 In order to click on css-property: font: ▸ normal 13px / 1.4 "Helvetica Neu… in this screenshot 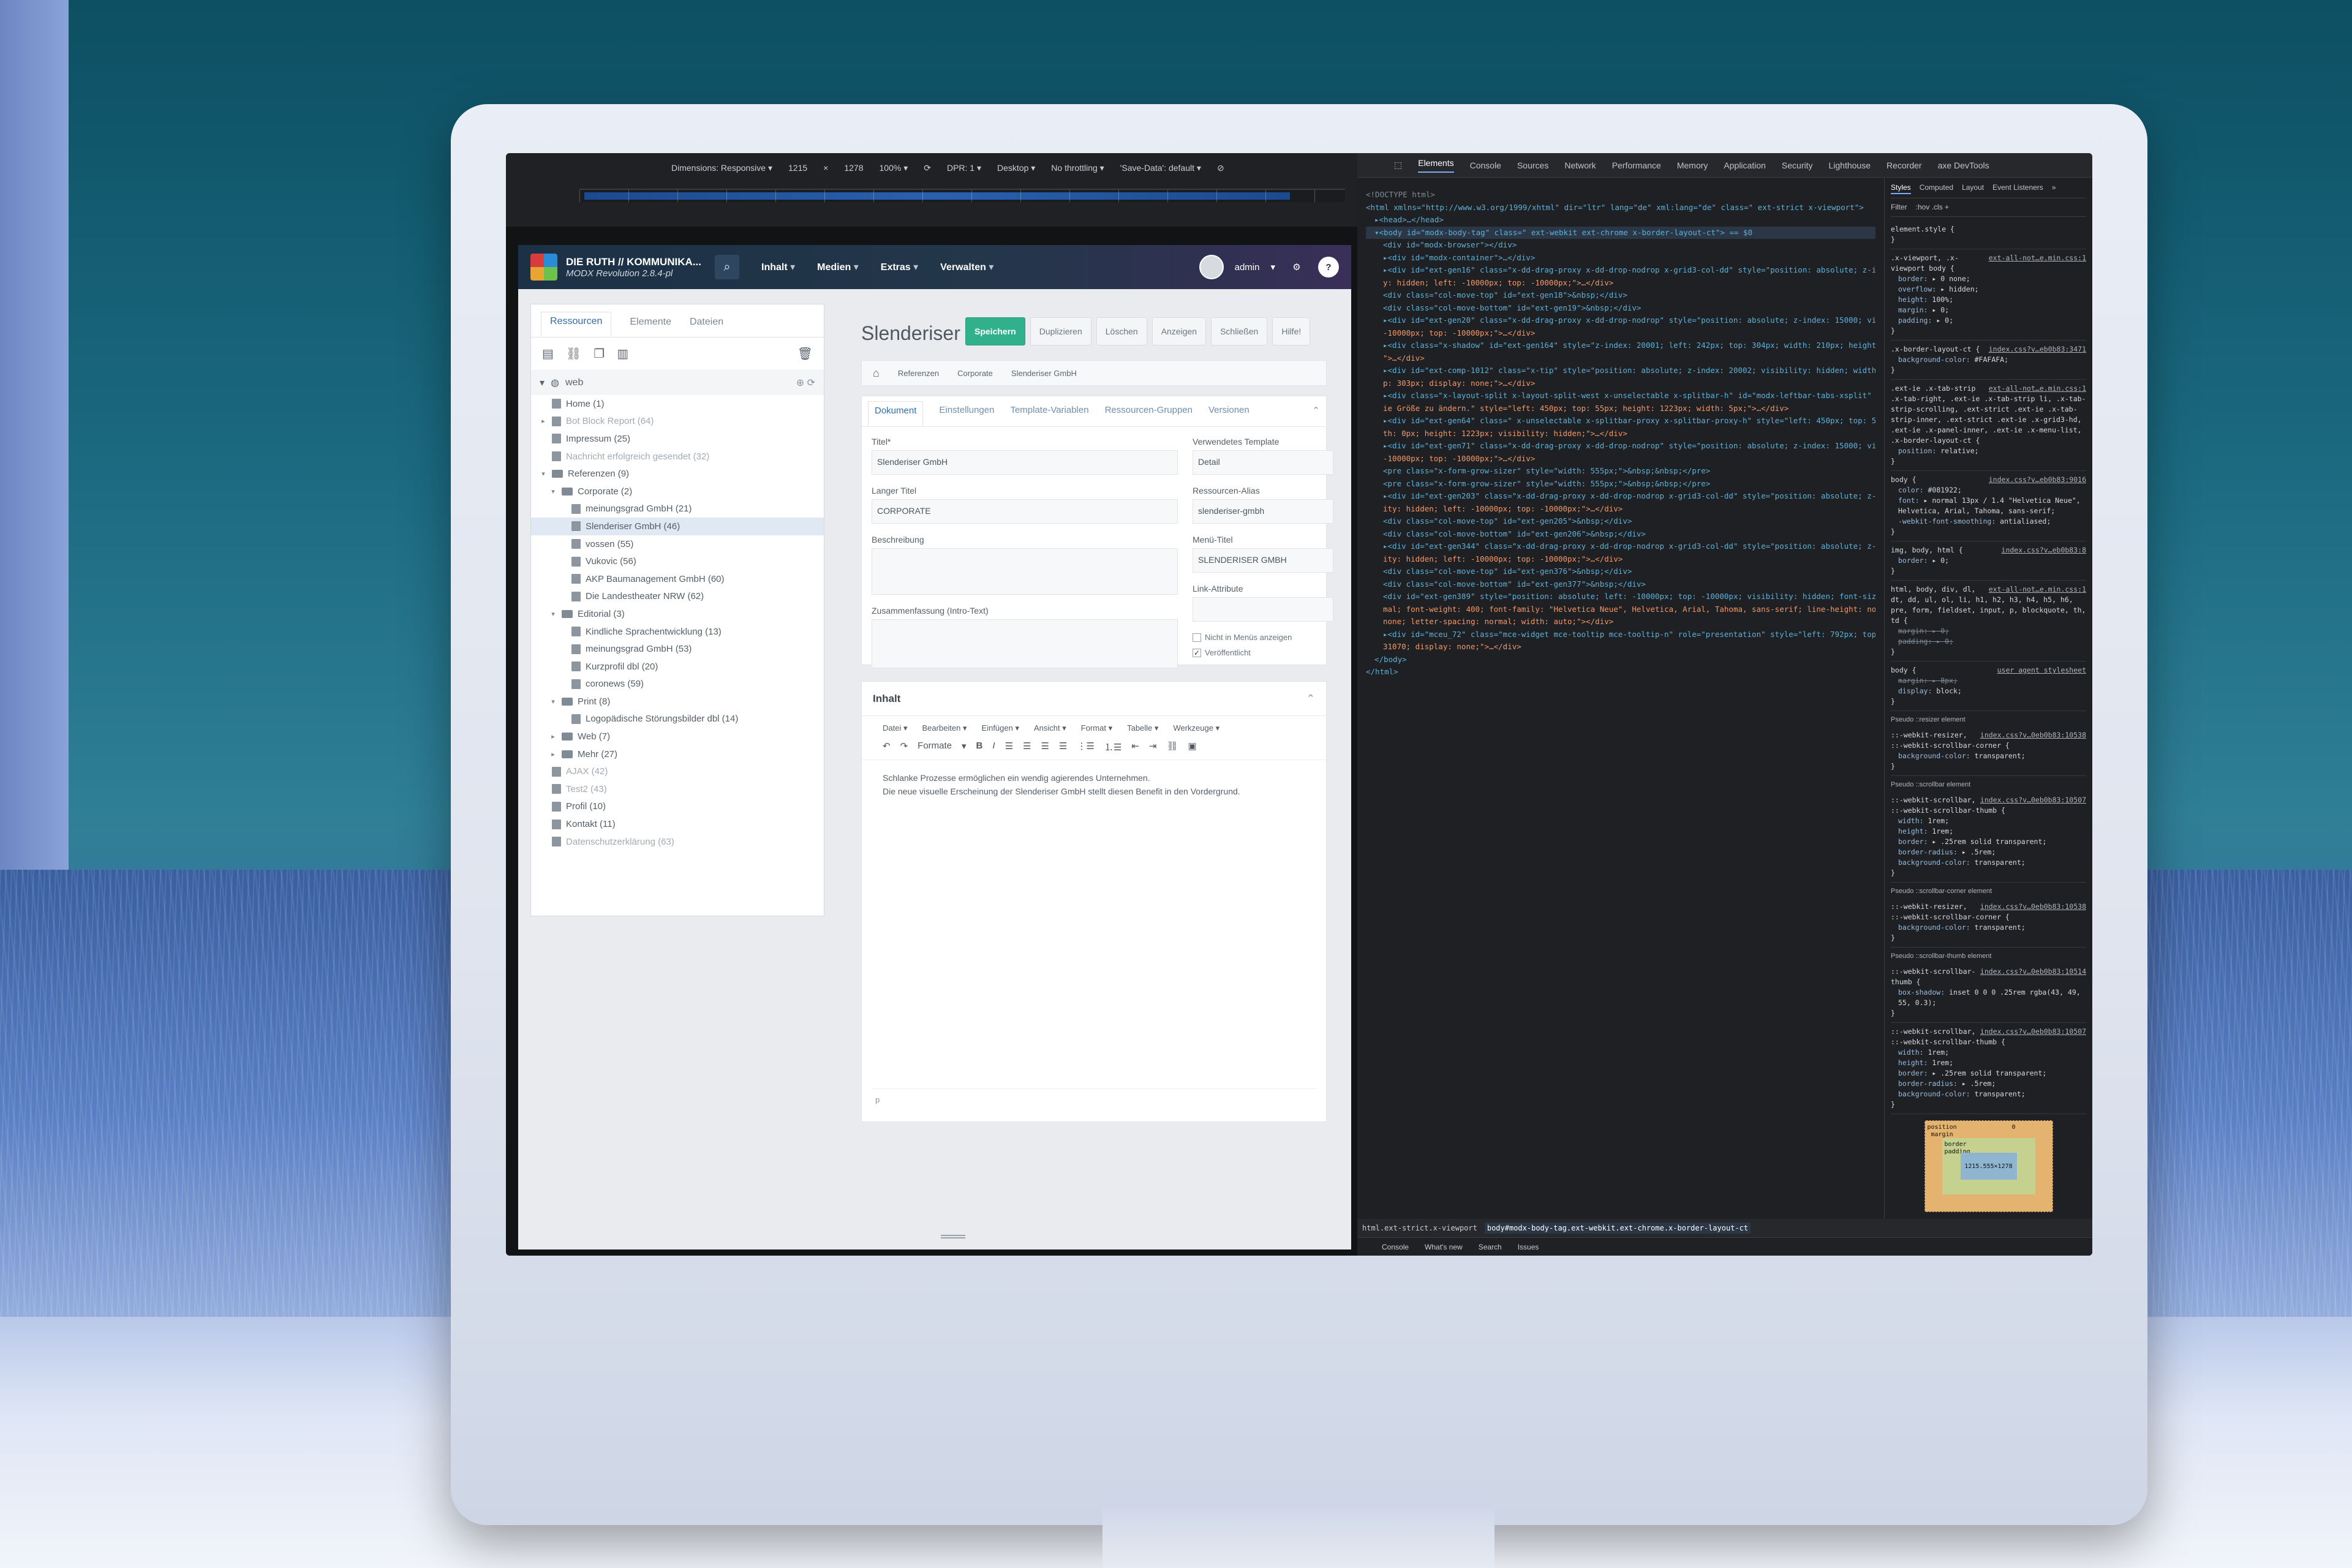, I will do `click(1988, 506)`.